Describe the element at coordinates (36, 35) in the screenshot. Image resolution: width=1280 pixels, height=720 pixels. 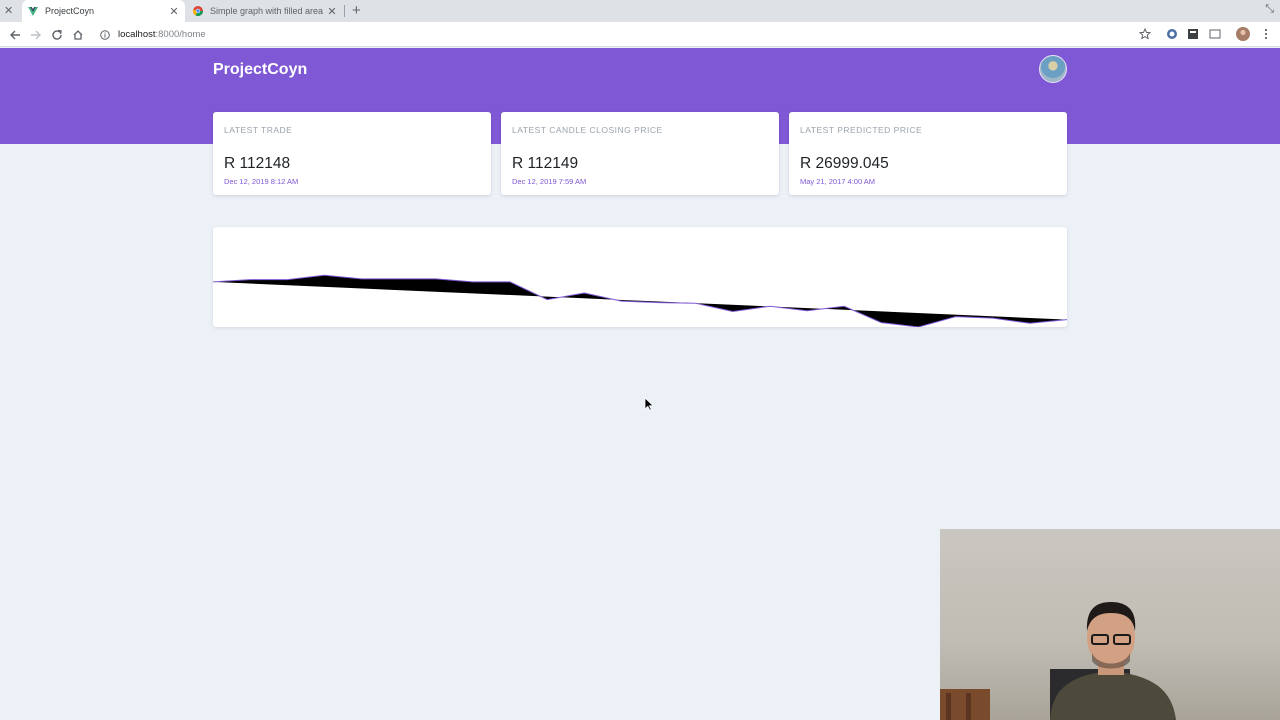
I see `forward-arrow-icon` at that location.